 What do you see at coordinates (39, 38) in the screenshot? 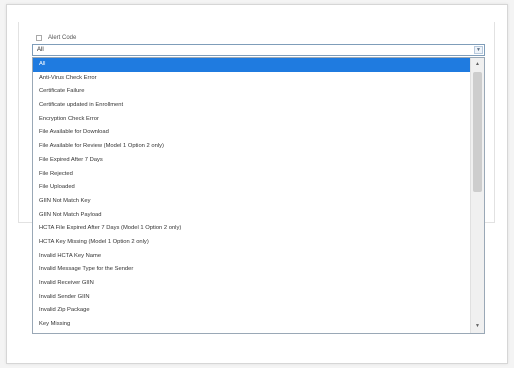
I see `alert-code-checkbox` at bounding box center [39, 38].